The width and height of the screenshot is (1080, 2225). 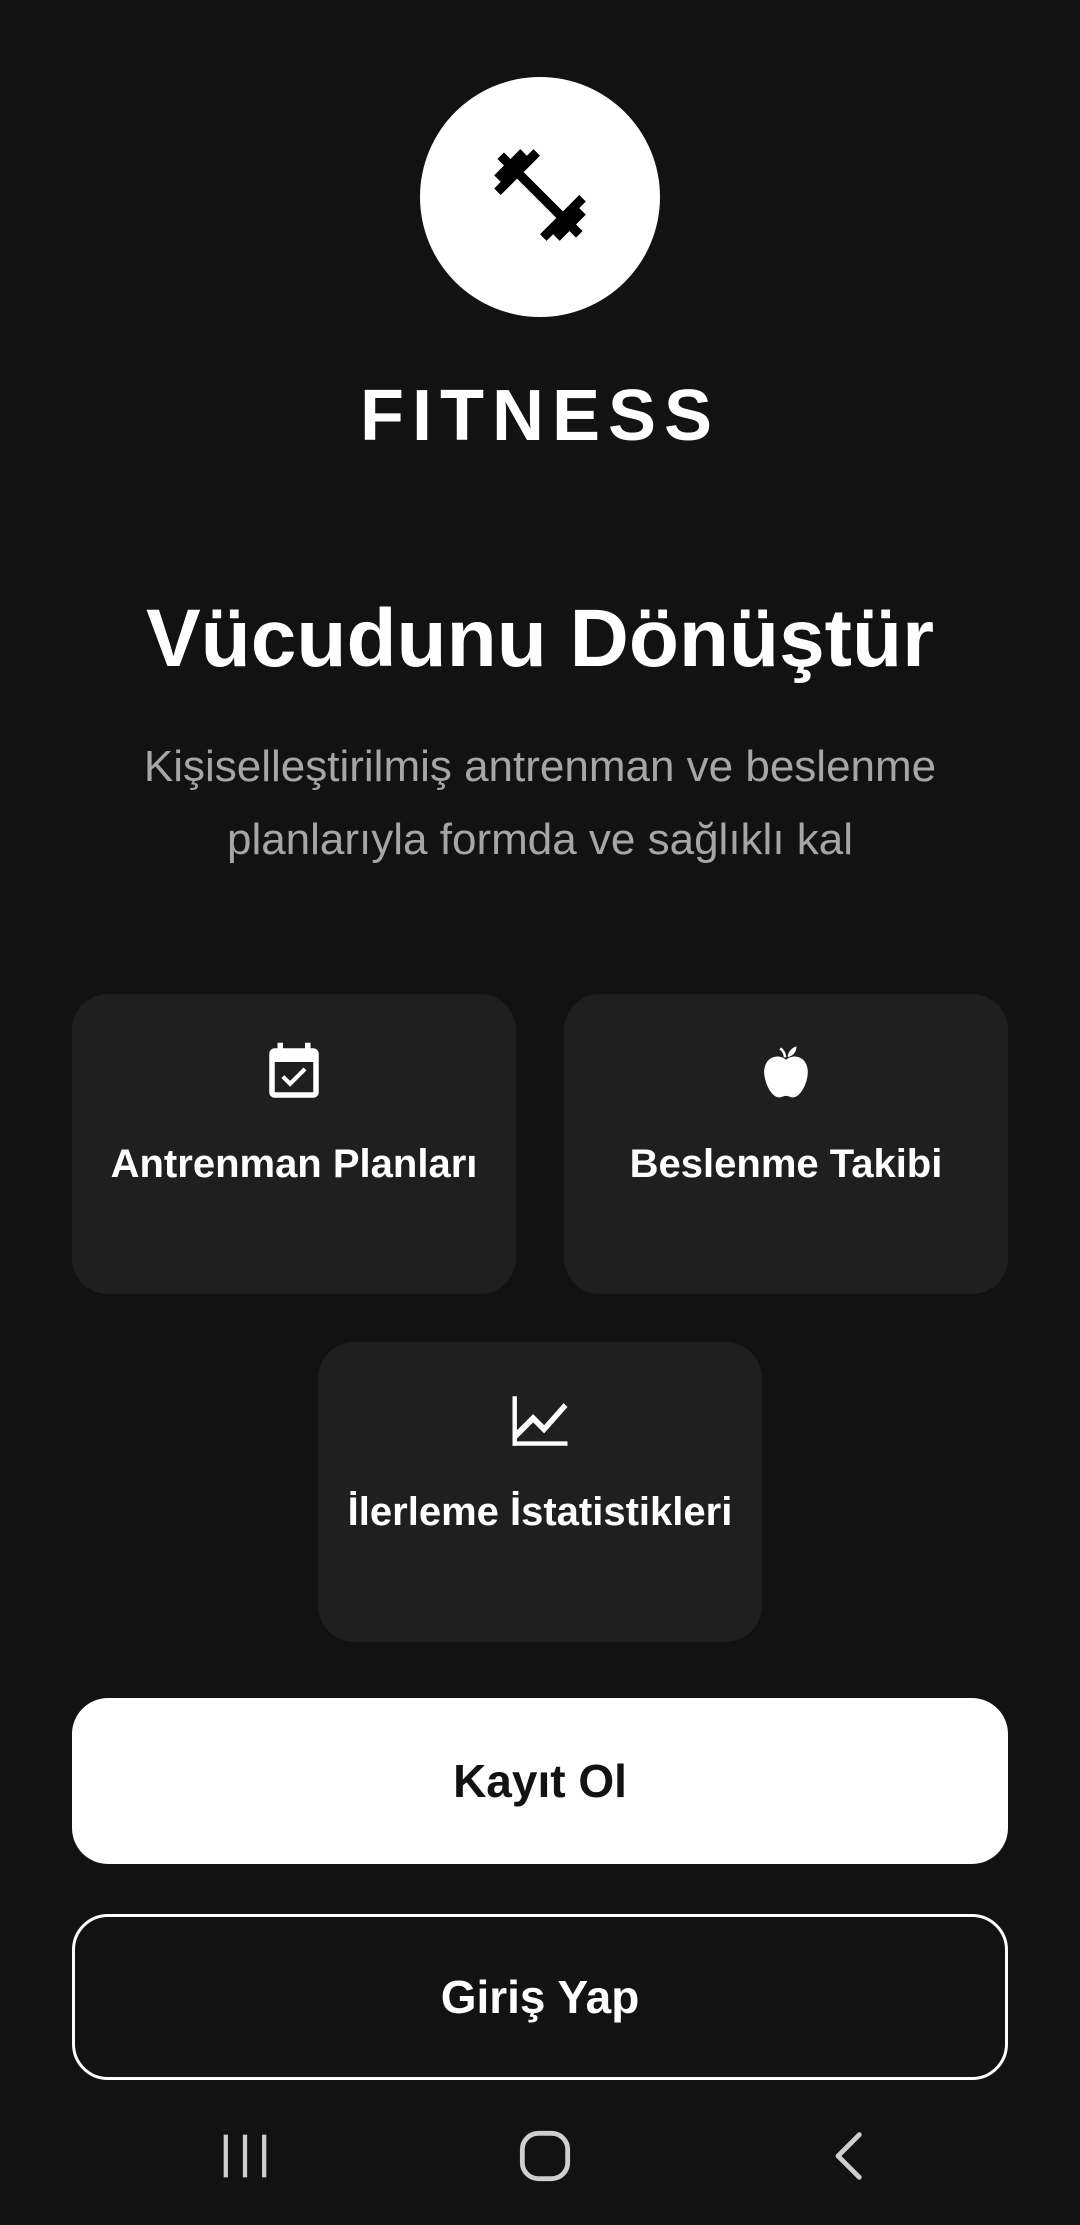 What do you see at coordinates (540, 1421) in the screenshot?
I see `trending-chart-icon` at bounding box center [540, 1421].